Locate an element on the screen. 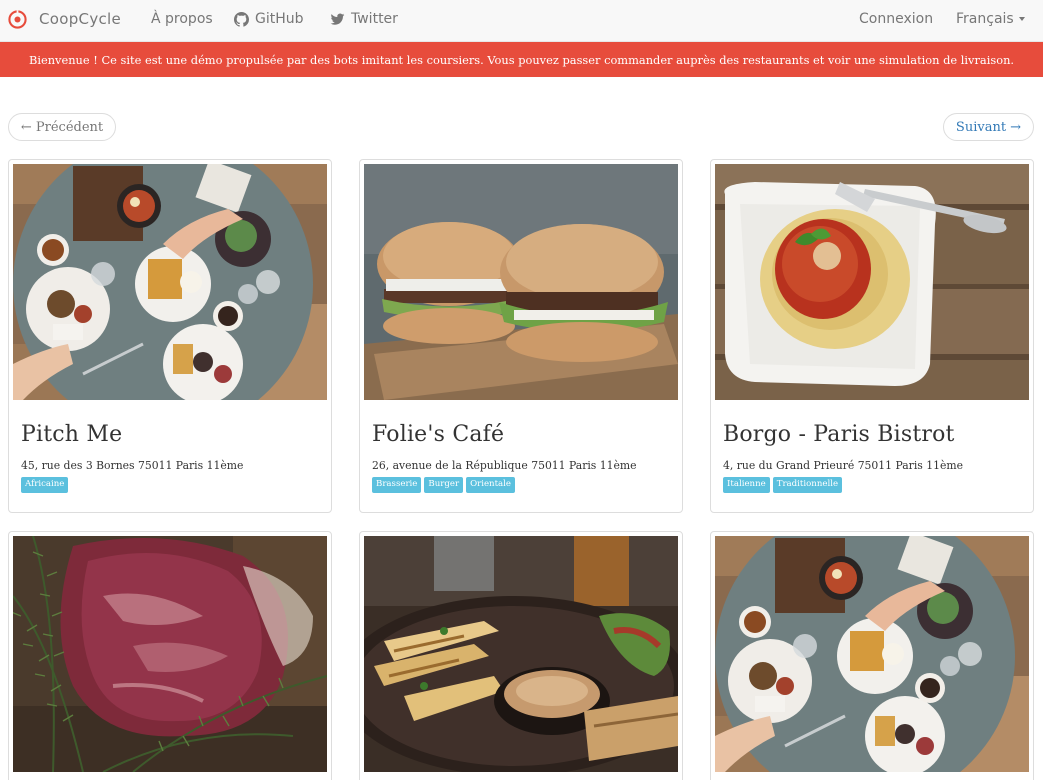 This screenshot has width=1043, height=780. caret-down-icon is located at coordinates (1021, 19).